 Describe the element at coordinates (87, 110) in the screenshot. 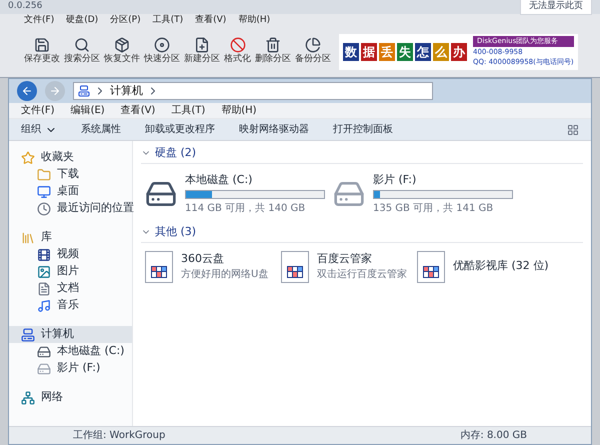

I see `menu-item: 编辑(E)` at that location.